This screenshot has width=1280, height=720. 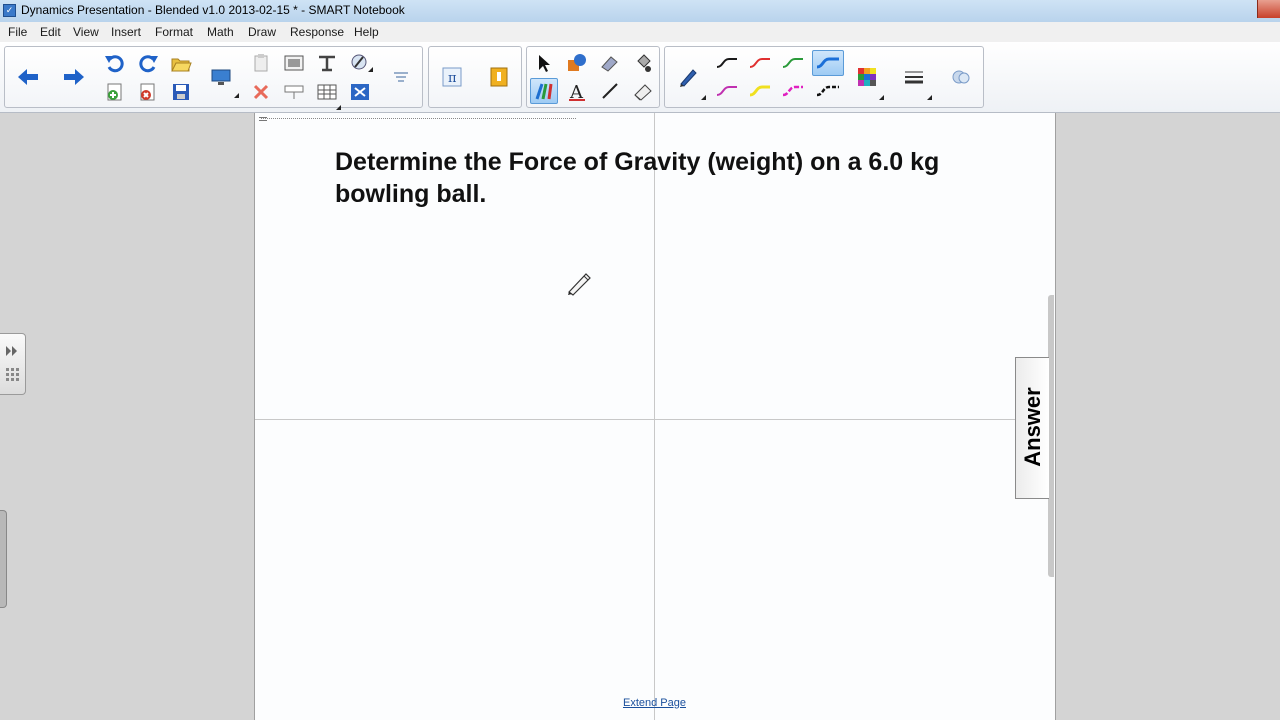 I want to click on math-icon: π, so click(x=452, y=77).